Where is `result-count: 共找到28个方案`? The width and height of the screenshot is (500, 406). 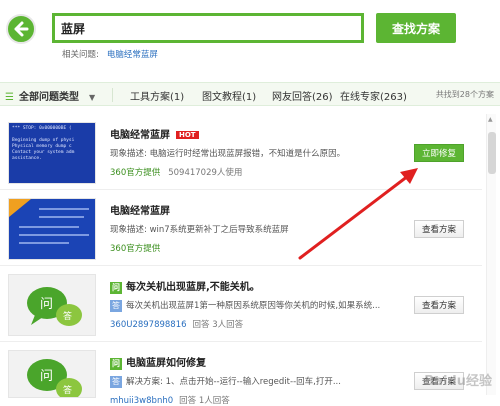 result-count: 共找到28个方案 is located at coordinates (464, 94).